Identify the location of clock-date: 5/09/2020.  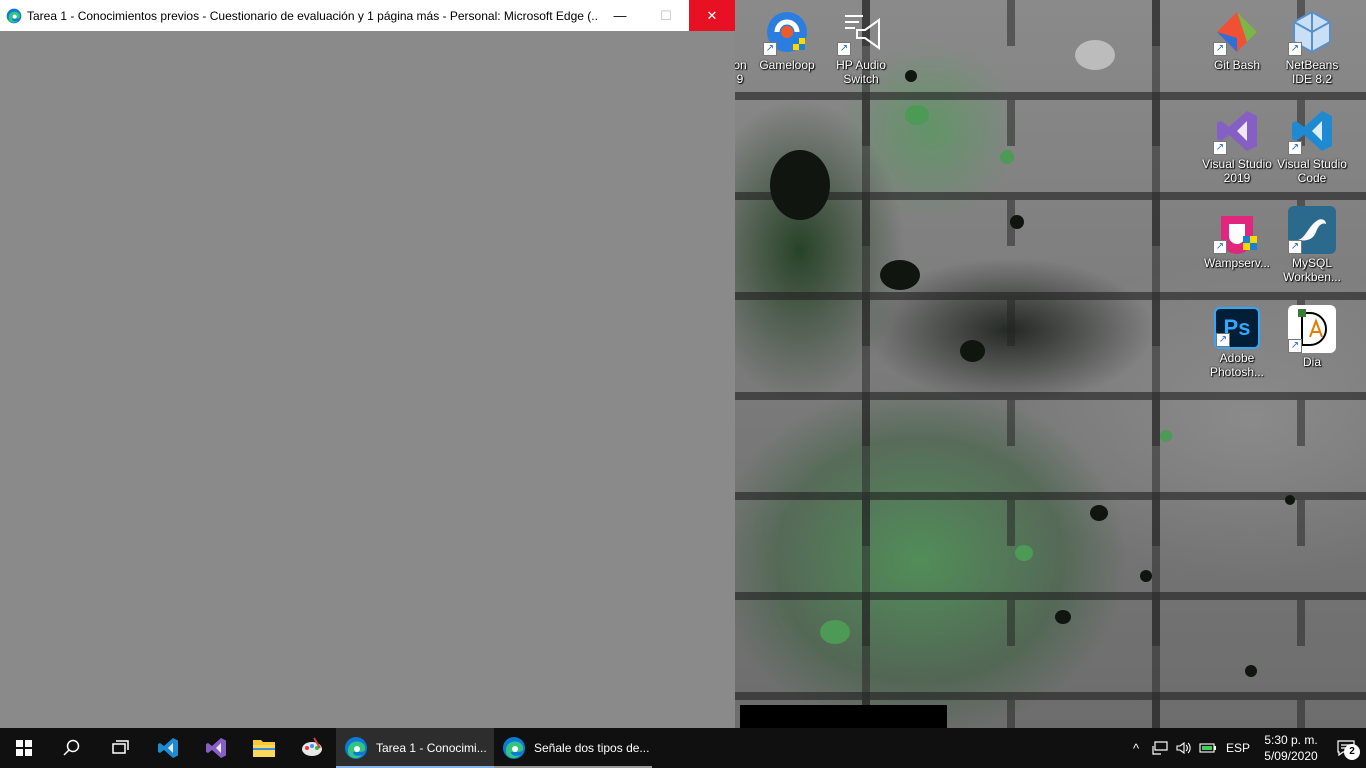
(1291, 756).